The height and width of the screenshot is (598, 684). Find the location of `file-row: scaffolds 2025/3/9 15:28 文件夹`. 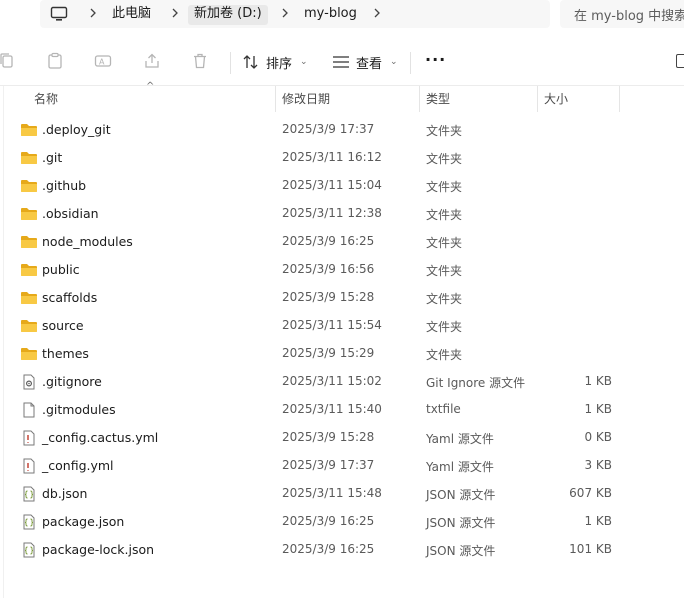

file-row: scaffolds 2025/3/9 15:28 文件夹 is located at coordinates (342, 298).